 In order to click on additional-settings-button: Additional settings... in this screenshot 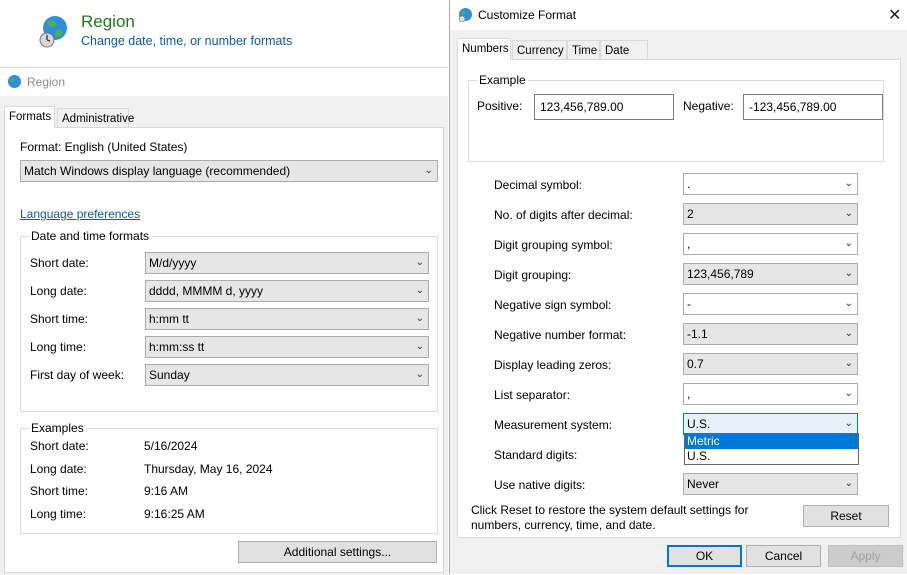, I will do `click(337, 552)`.